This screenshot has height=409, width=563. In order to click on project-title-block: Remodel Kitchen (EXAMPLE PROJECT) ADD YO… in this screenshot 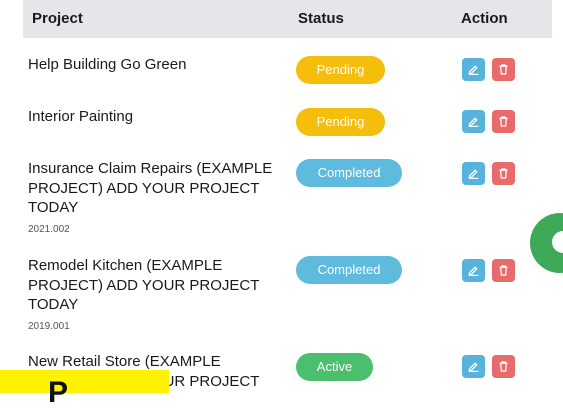, I will do `click(155, 296)`.